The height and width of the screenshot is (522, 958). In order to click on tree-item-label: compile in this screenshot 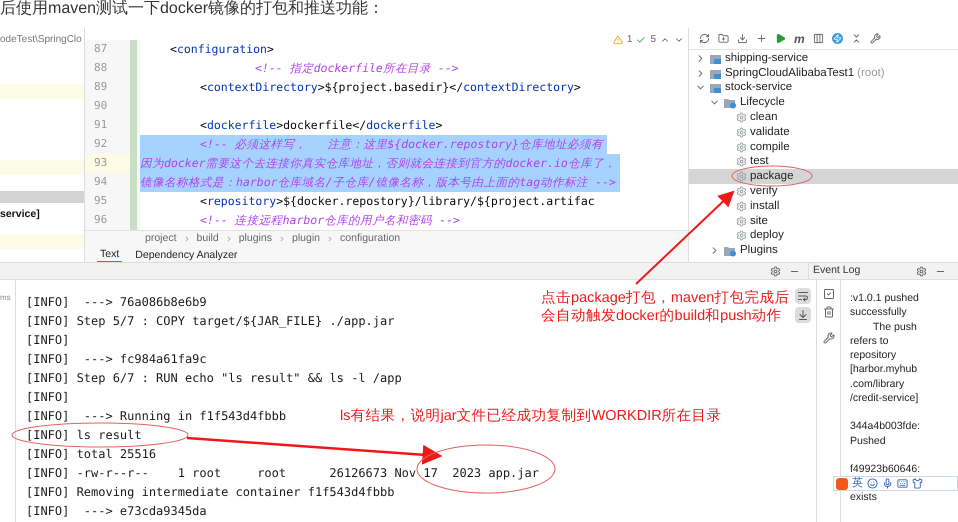, I will do `click(770, 147)`.